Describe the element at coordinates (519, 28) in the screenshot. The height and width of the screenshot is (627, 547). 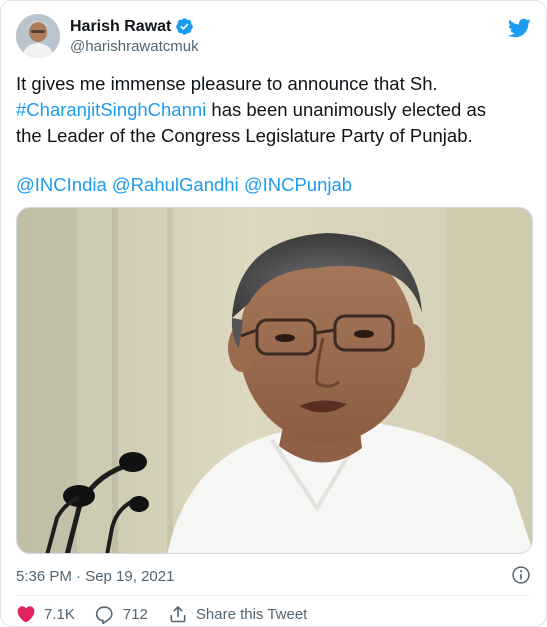
I see `twitter-bird-icon` at that location.